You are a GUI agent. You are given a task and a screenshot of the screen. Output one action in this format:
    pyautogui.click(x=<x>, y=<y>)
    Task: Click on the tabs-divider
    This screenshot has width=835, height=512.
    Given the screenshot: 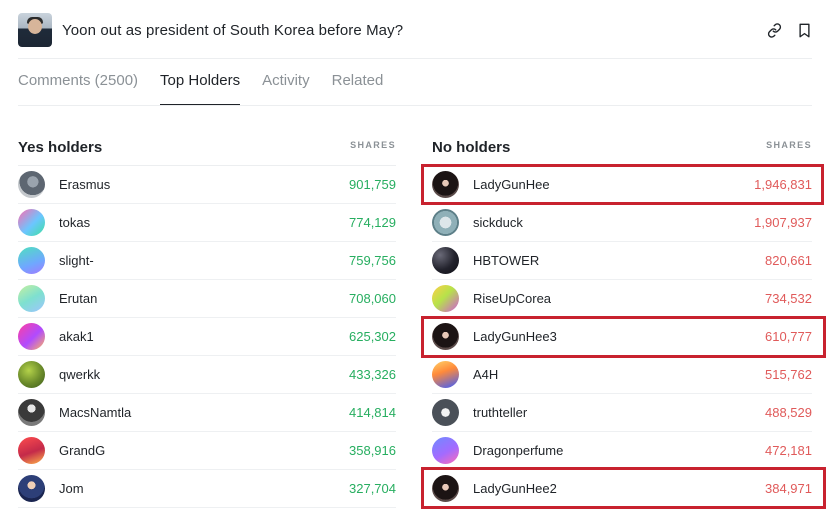 What is the action you would take?
    pyautogui.click(x=415, y=105)
    